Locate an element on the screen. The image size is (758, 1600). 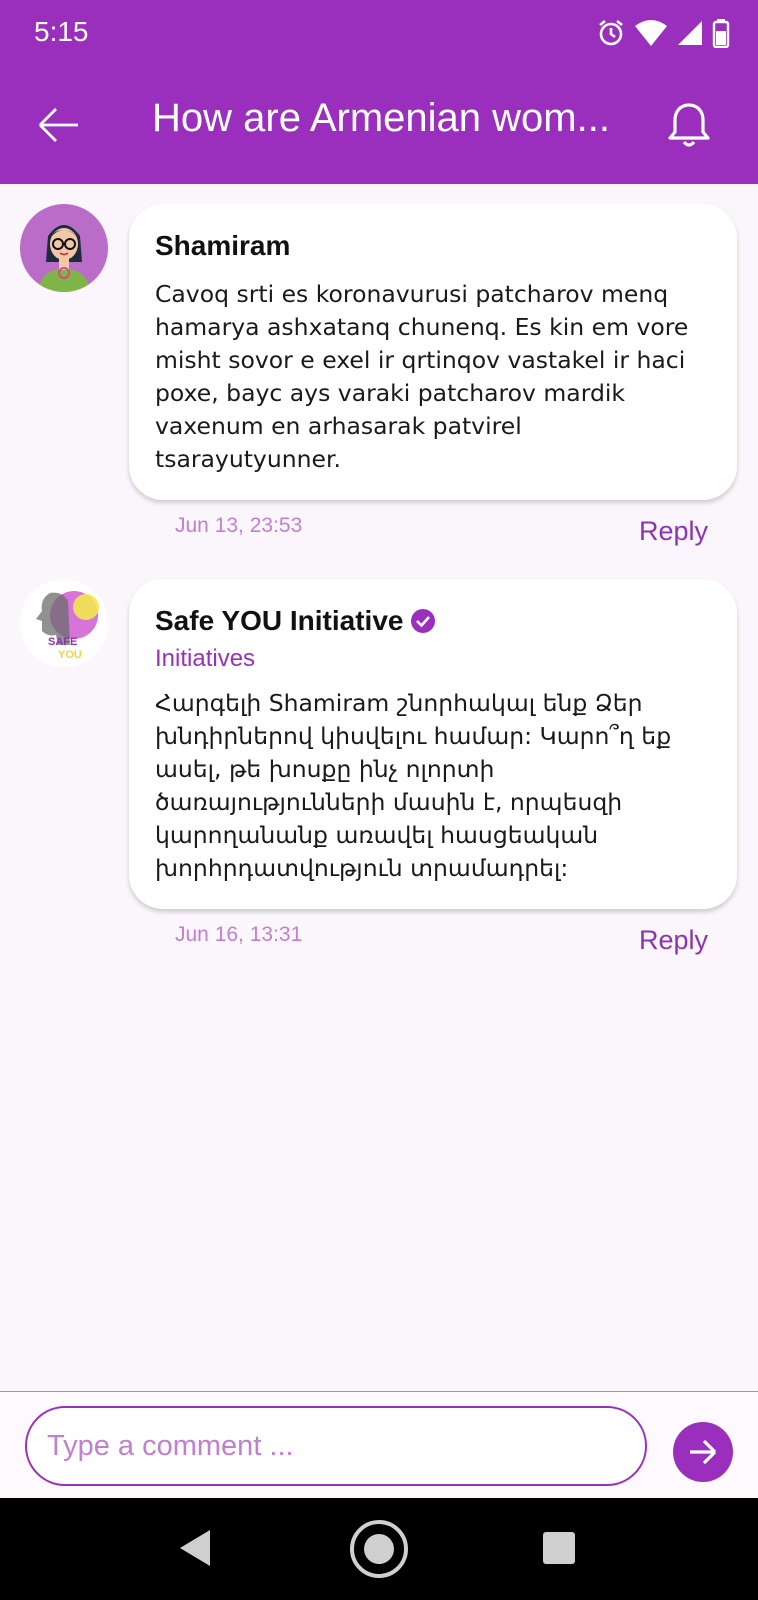
comment-author-name: Safe YOU Initiative is located at coordinates (279, 620).